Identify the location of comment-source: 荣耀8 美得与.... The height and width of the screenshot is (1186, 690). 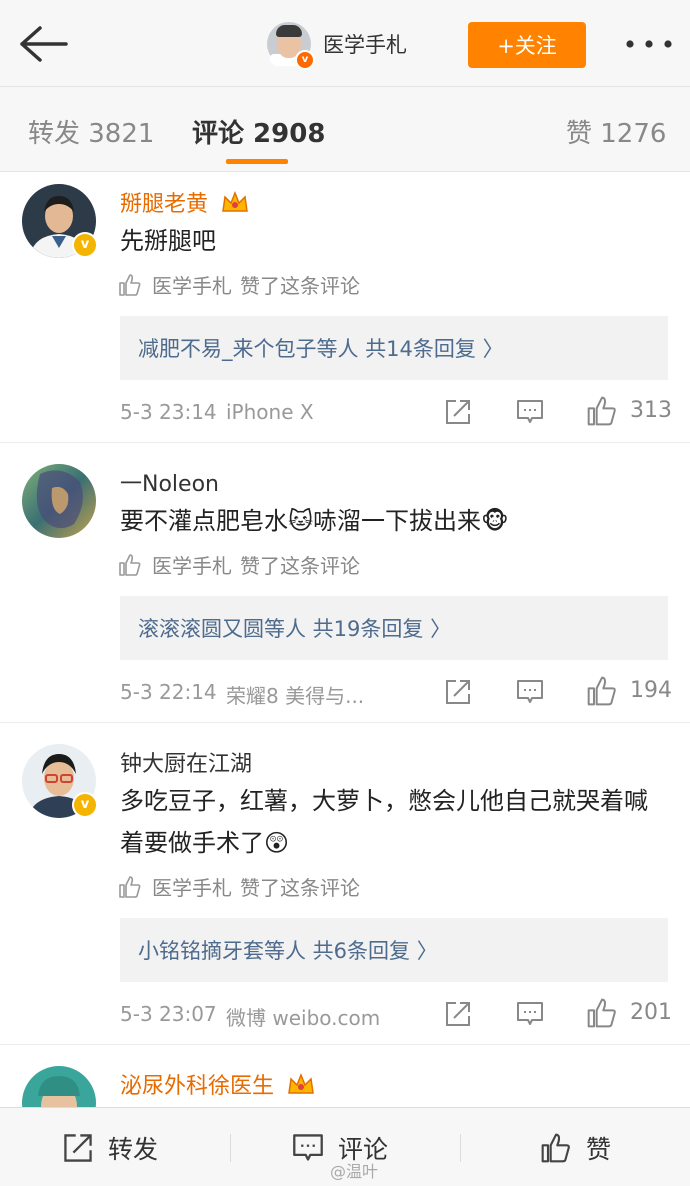
(295, 696).